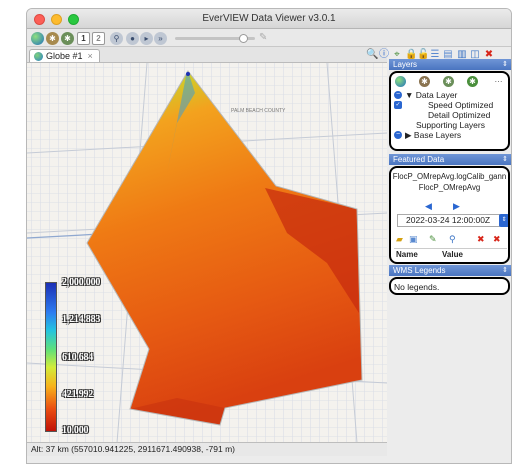  I want to click on window-title: EverVIEW Data Viewer v3.0.1, so click(269, 18).